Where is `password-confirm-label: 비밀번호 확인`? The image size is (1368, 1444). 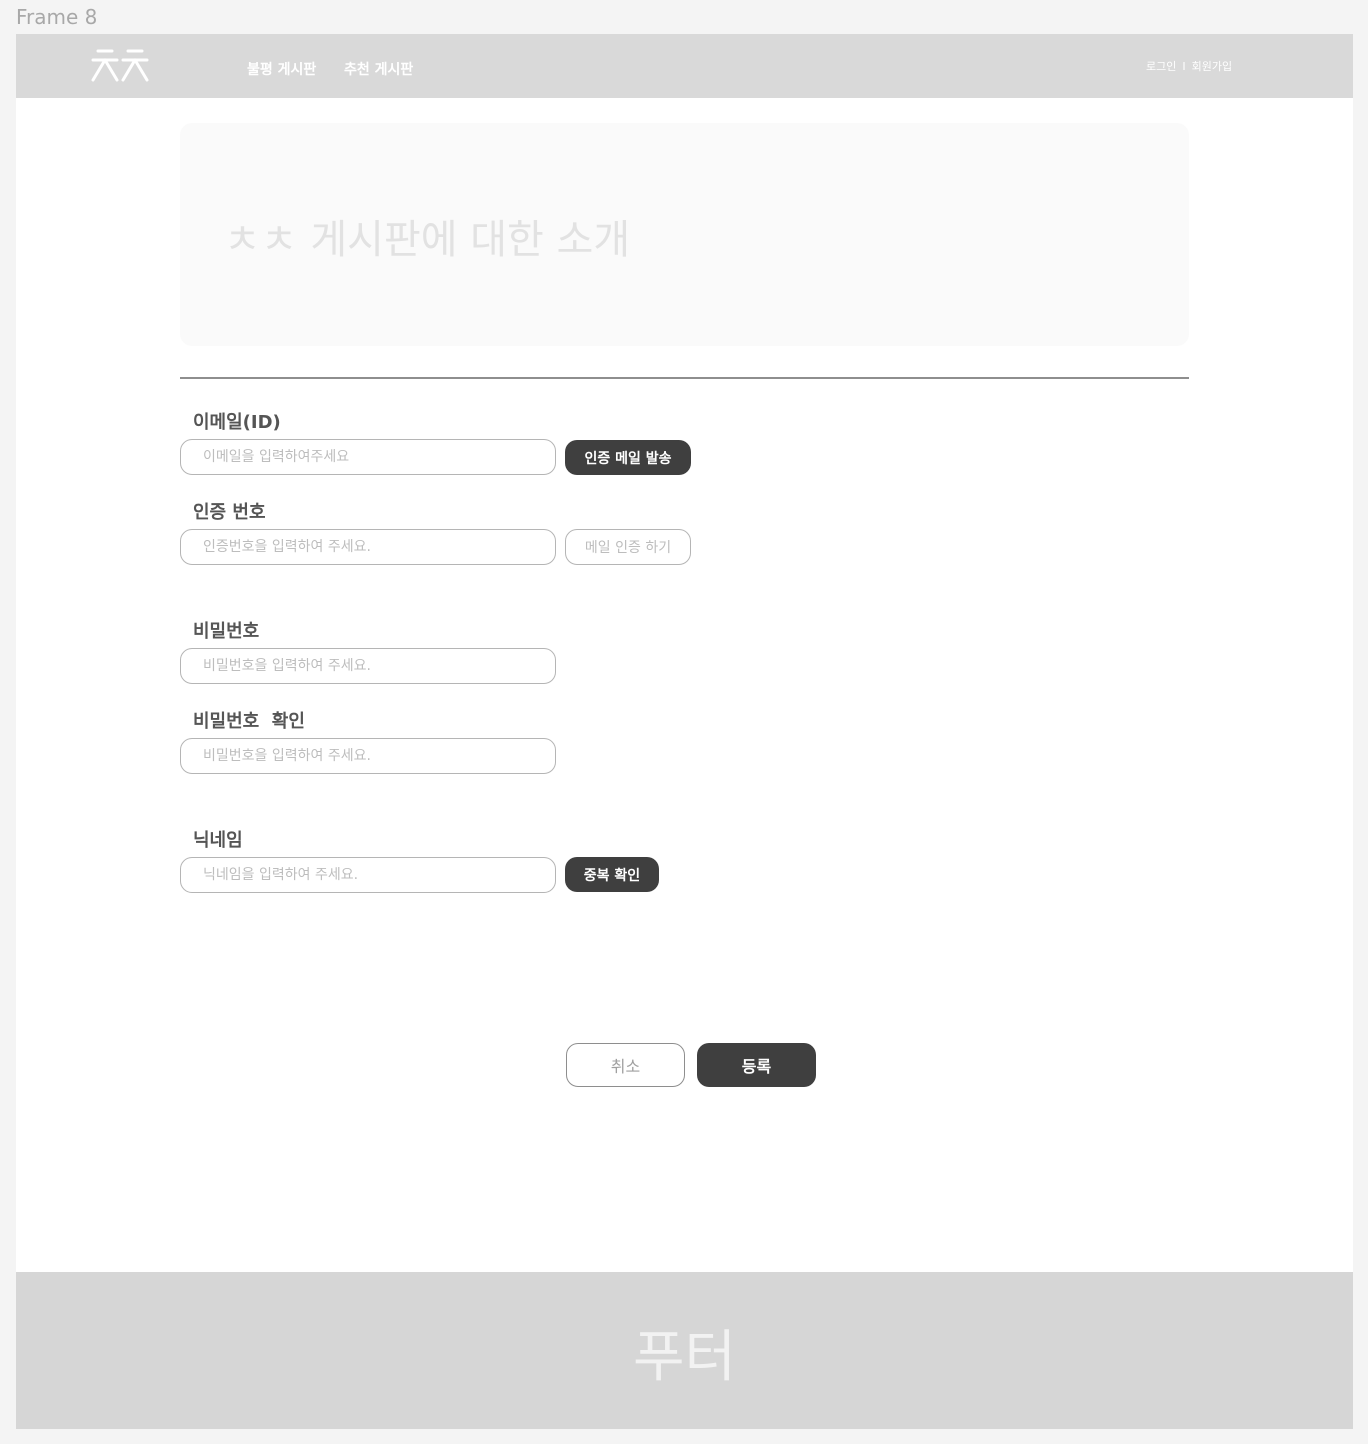
password-confirm-label: 비밀번호 확인 is located at coordinates (249, 721).